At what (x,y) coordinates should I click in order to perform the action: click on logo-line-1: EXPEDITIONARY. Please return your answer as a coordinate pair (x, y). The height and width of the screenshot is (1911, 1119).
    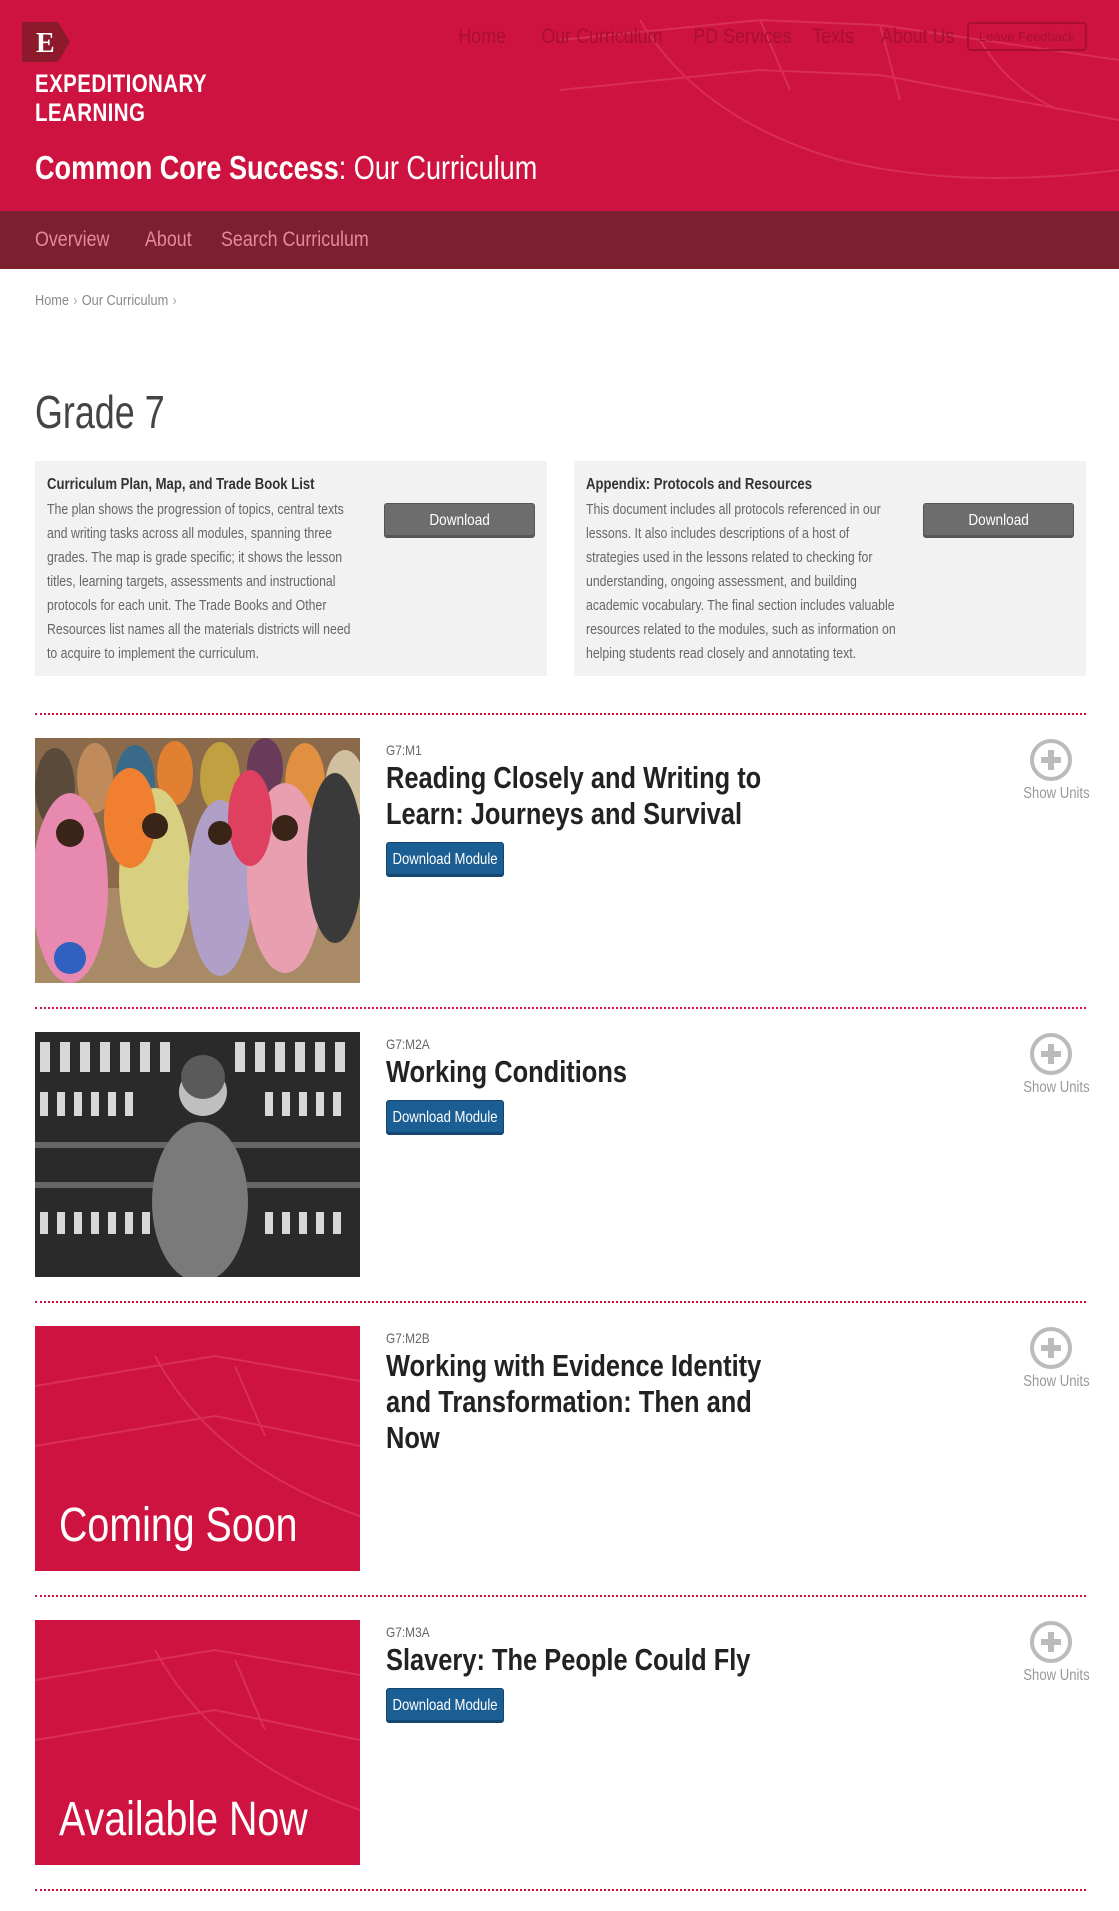
    Looking at the image, I should click on (121, 84).